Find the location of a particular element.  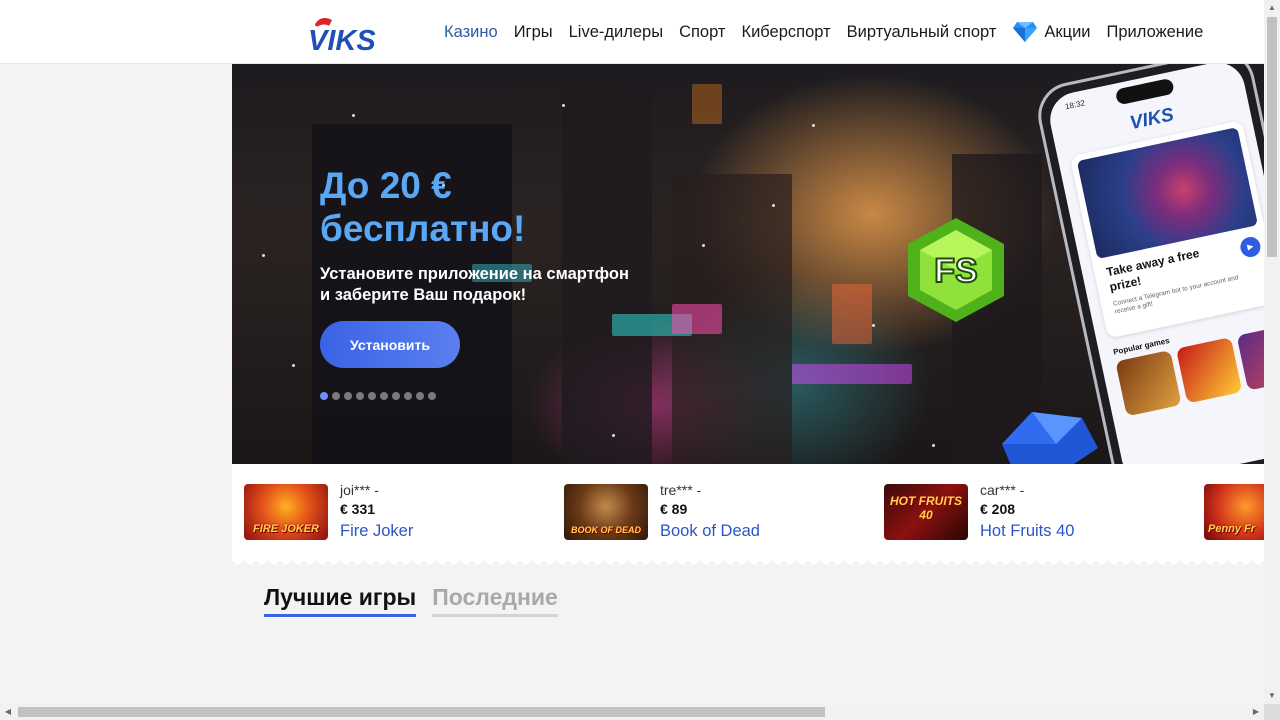

slider-dots is located at coordinates (380, 396).